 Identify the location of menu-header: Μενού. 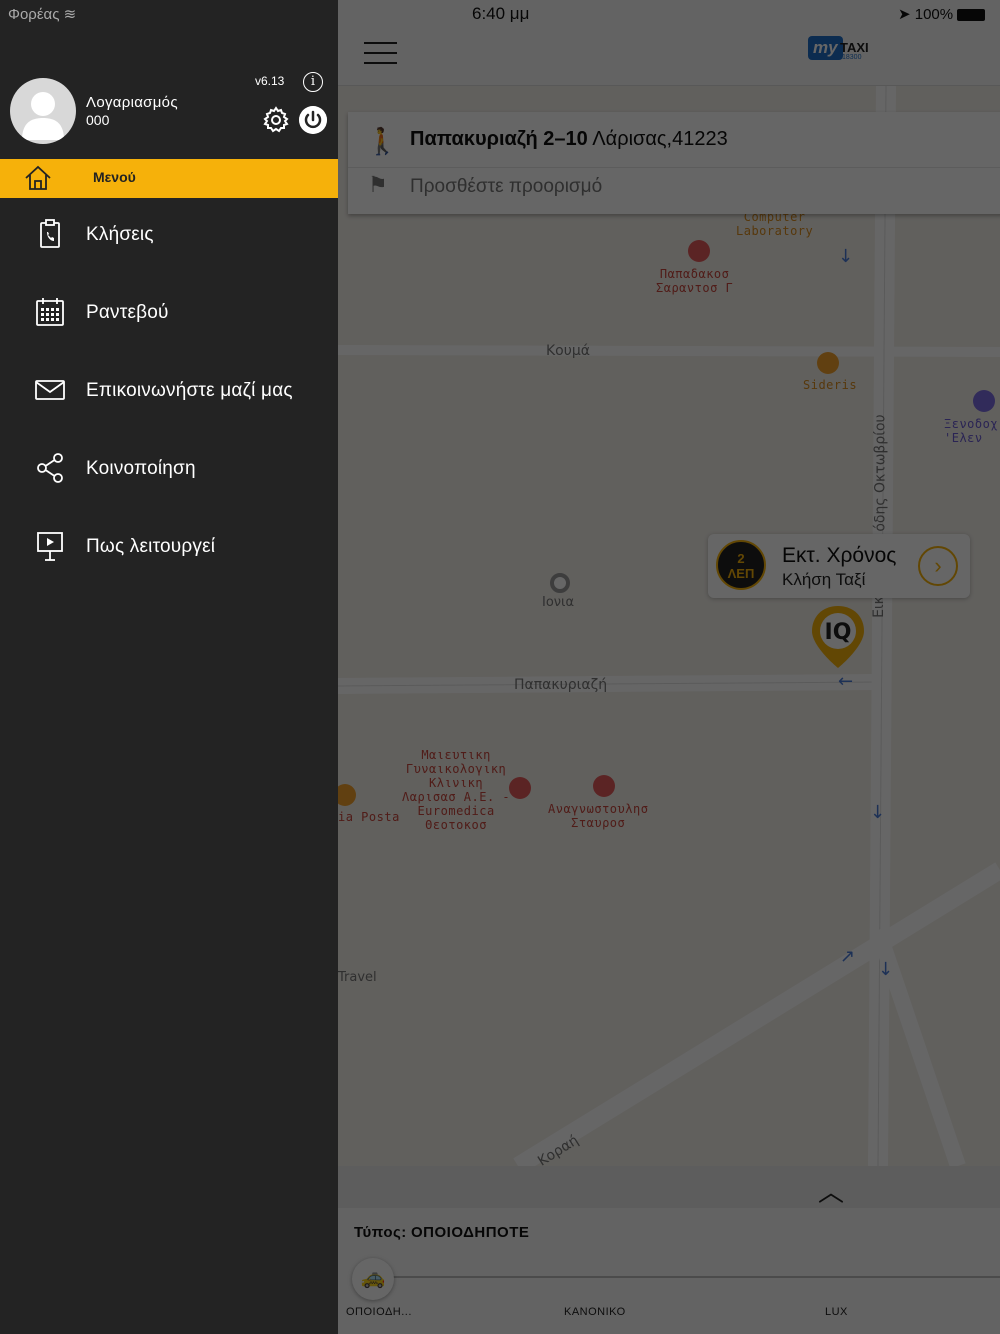
(169, 178).